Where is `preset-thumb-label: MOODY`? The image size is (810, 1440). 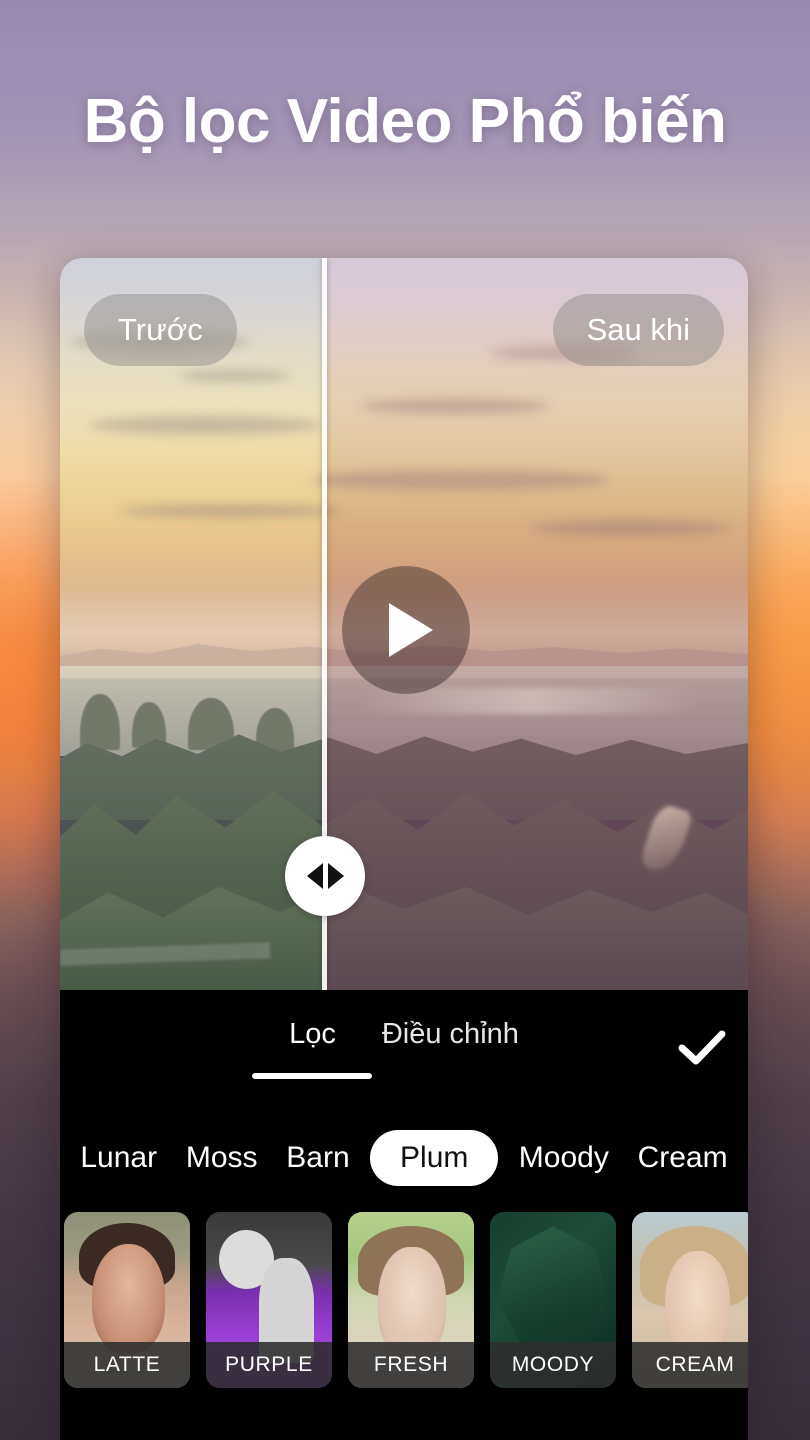 preset-thumb-label: MOODY is located at coordinates (553, 1365).